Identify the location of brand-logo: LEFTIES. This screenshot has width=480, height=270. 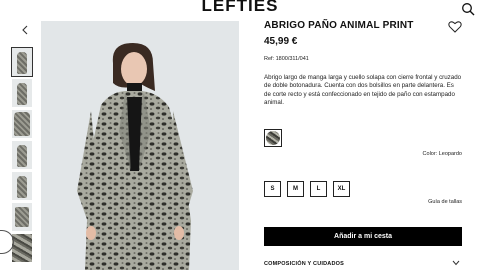
(240, 8).